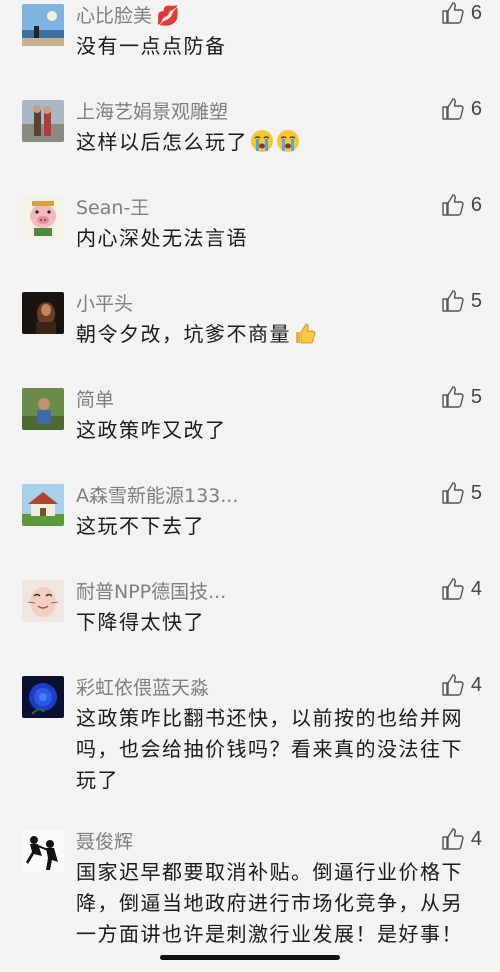 This screenshot has width=500, height=972. What do you see at coordinates (104, 842) in the screenshot?
I see `nickname: 聂俊辉` at bounding box center [104, 842].